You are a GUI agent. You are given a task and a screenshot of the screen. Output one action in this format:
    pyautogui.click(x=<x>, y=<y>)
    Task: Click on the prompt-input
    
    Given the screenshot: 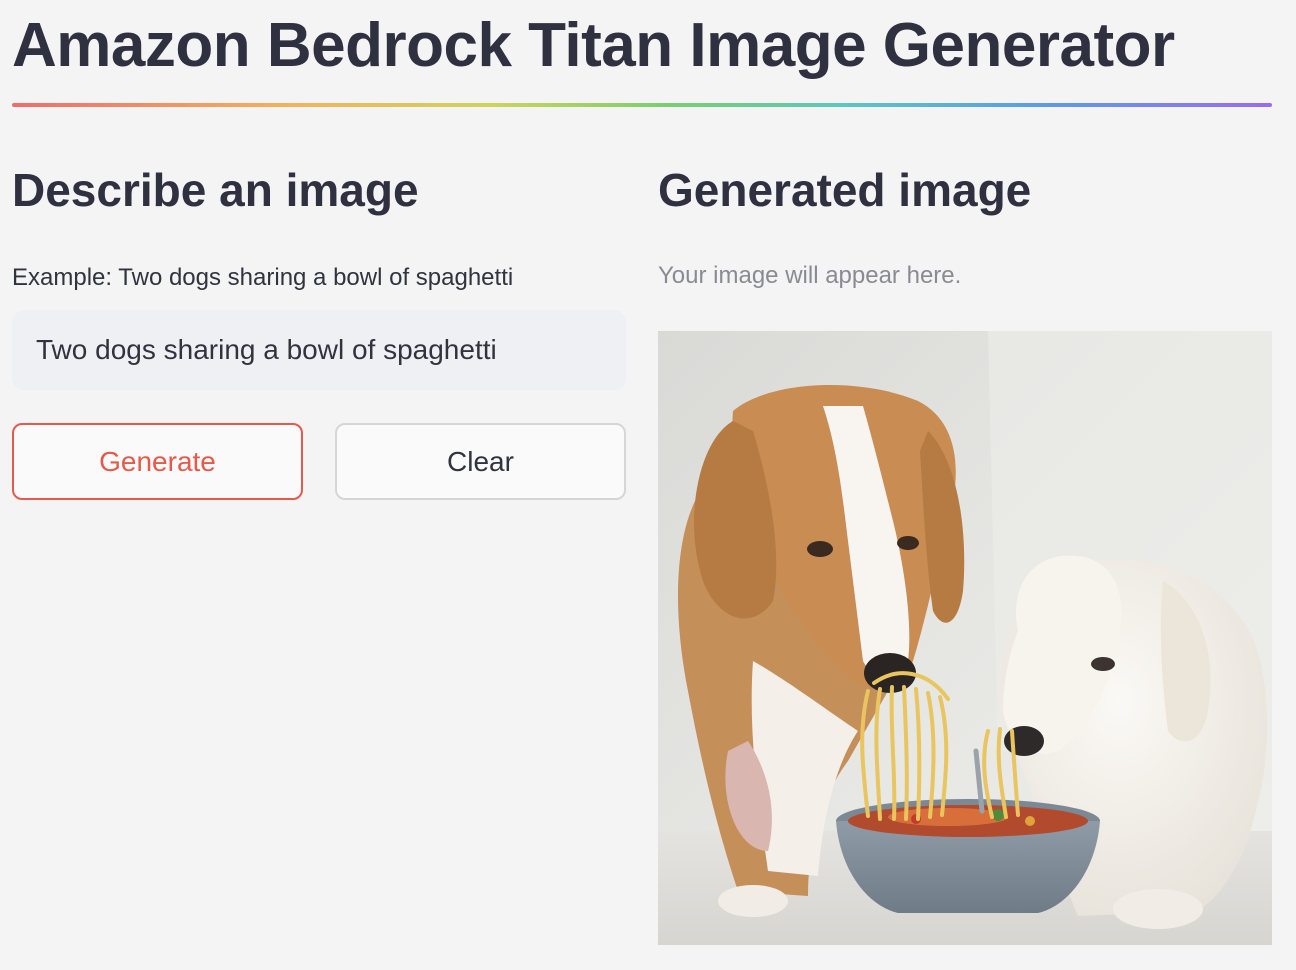 What is the action you would take?
    pyautogui.click(x=319, y=350)
    